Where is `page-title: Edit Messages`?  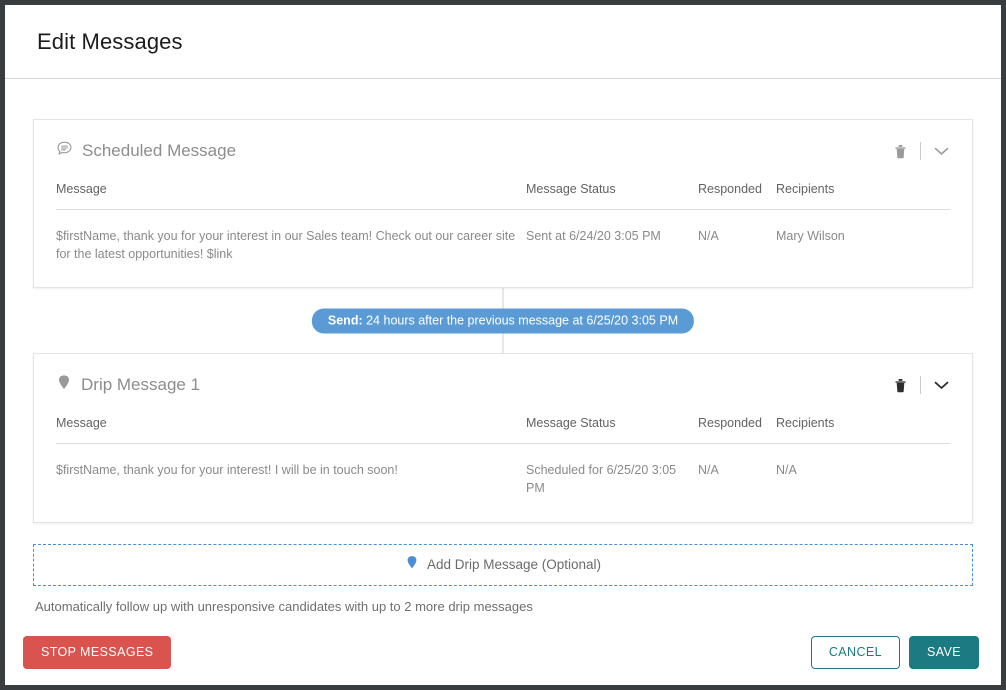
page-title: Edit Messages is located at coordinates (110, 41).